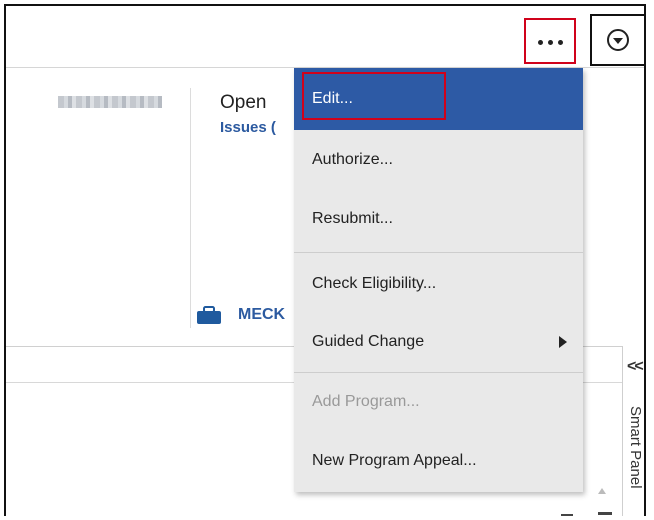  What do you see at coordinates (635, 447) in the screenshot?
I see `smart-panel-label: Smart Panel` at bounding box center [635, 447].